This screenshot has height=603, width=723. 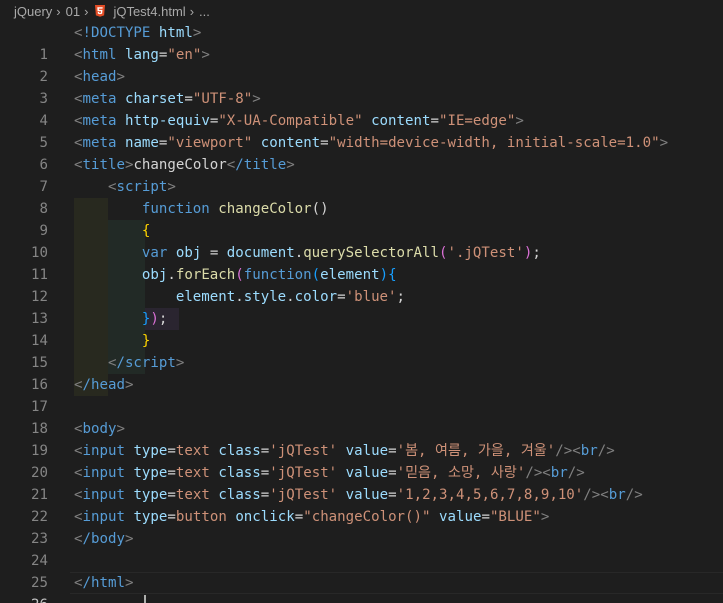 I want to click on breadcrumb-folder-01: 01, so click(x=73, y=11).